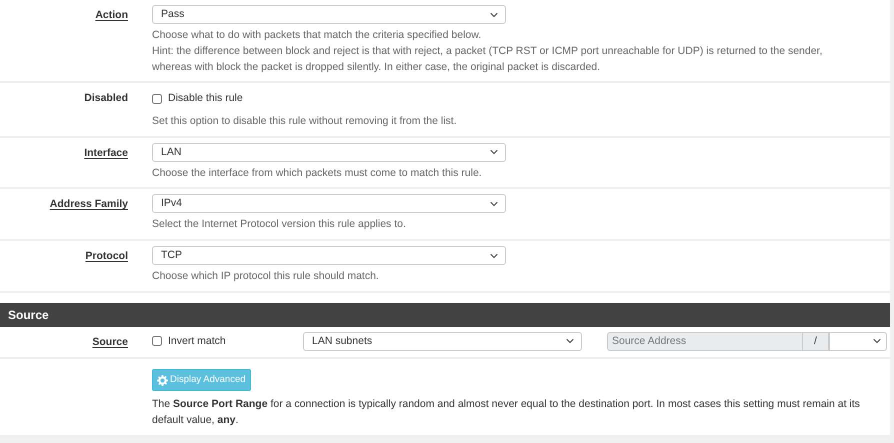 Image resolution: width=894 pixels, height=443 pixels. What do you see at coordinates (266, 276) in the screenshot?
I see `help-text: Choose which IP protocol this rule should match.` at bounding box center [266, 276].